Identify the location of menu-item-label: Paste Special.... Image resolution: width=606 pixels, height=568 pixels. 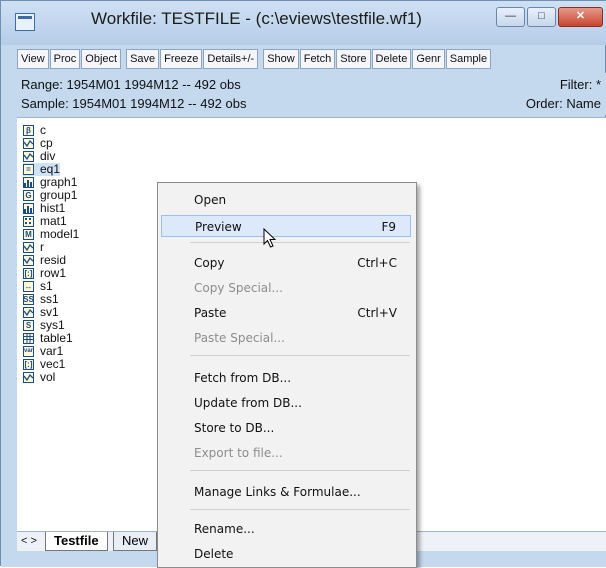
(239, 338).